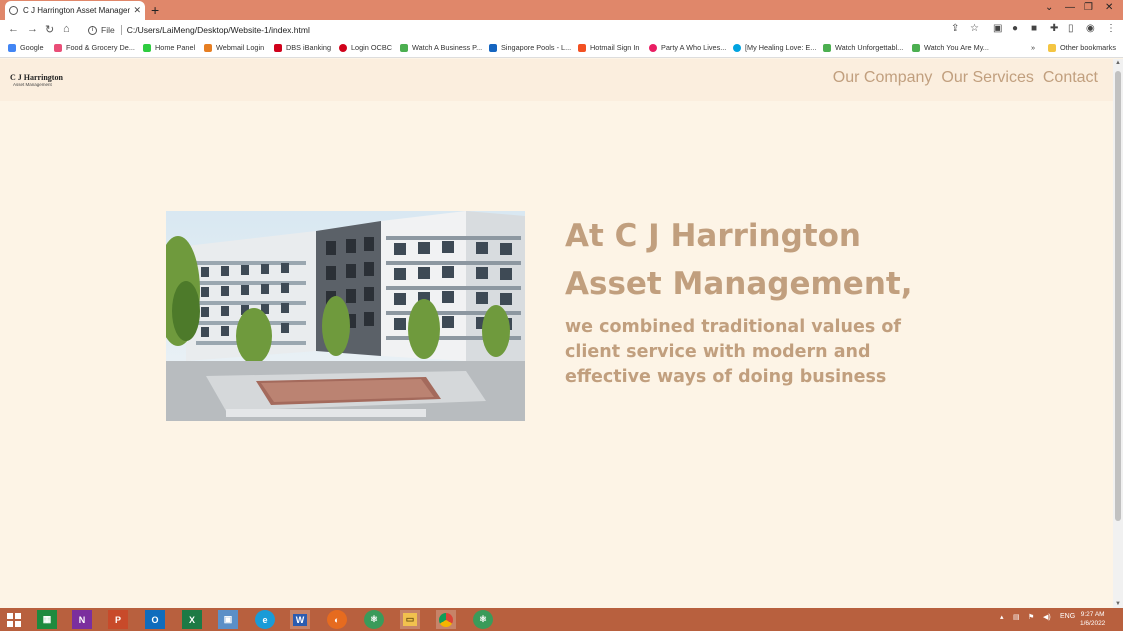 The height and width of the screenshot is (631, 1123). What do you see at coordinates (147, 47) in the screenshot?
I see `home-panel-icon` at bounding box center [147, 47].